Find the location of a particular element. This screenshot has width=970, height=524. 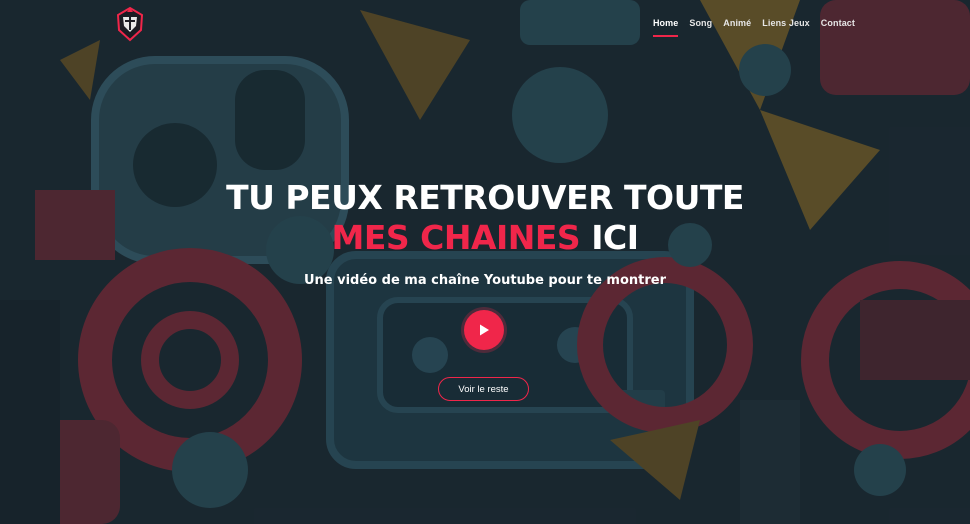

hero-title-line-2: MES CHAINES ICI is located at coordinates (485, 238).